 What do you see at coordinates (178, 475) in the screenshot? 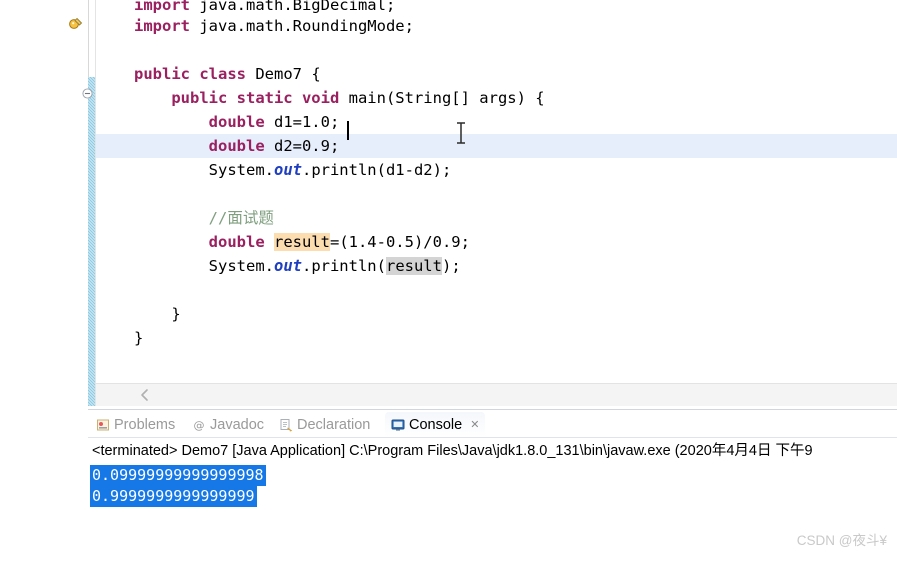
I see `console-output-line: 0.09999999999999998` at bounding box center [178, 475].